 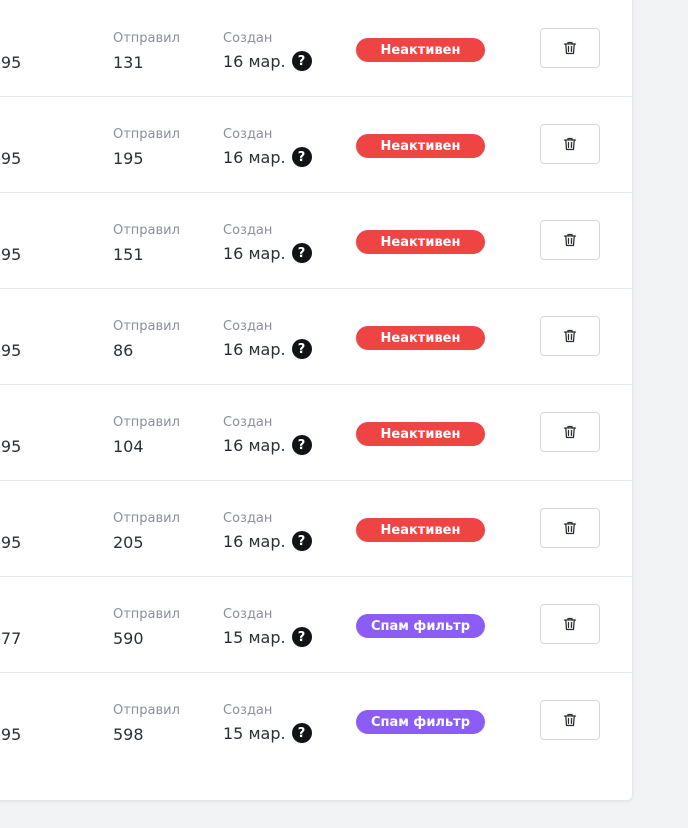 What do you see at coordinates (316, 49) in the screenshot?
I see `table-row: -95-95 Отправил 131 Создан 16 мар.? Неактивен` at bounding box center [316, 49].